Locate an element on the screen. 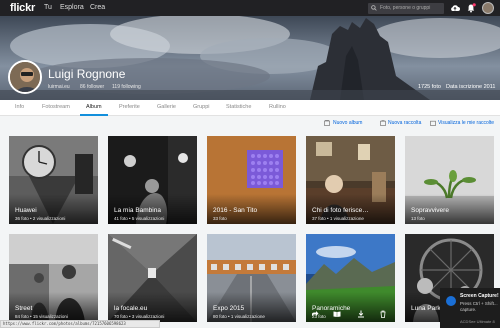 The width and height of the screenshot is (500, 328). album-card: Sopravvivere 13 foto is located at coordinates (449, 180).